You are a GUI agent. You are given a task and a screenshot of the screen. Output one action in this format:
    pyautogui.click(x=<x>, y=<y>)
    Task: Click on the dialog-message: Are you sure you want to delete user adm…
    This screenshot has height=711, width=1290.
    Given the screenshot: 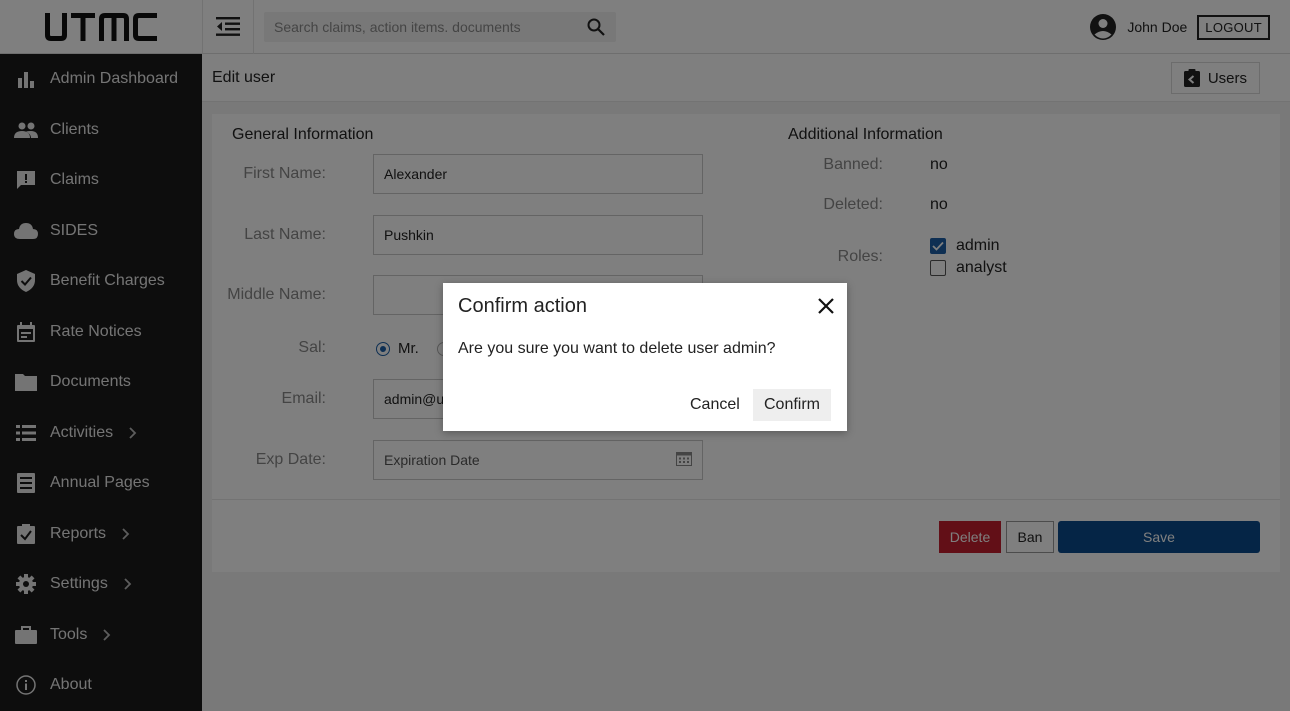 What is the action you would take?
    pyautogui.click(x=617, y=348)
    